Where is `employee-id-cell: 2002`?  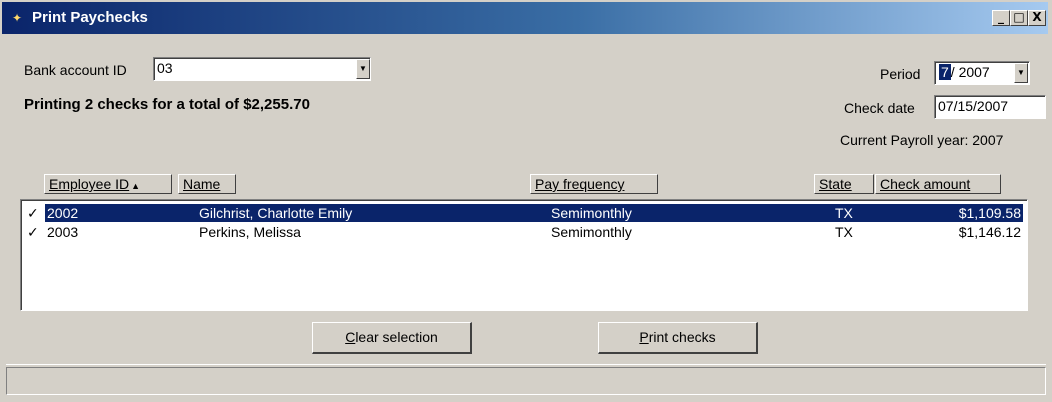
employee-id-cell: 2002 is located at coordinates (63, 213).